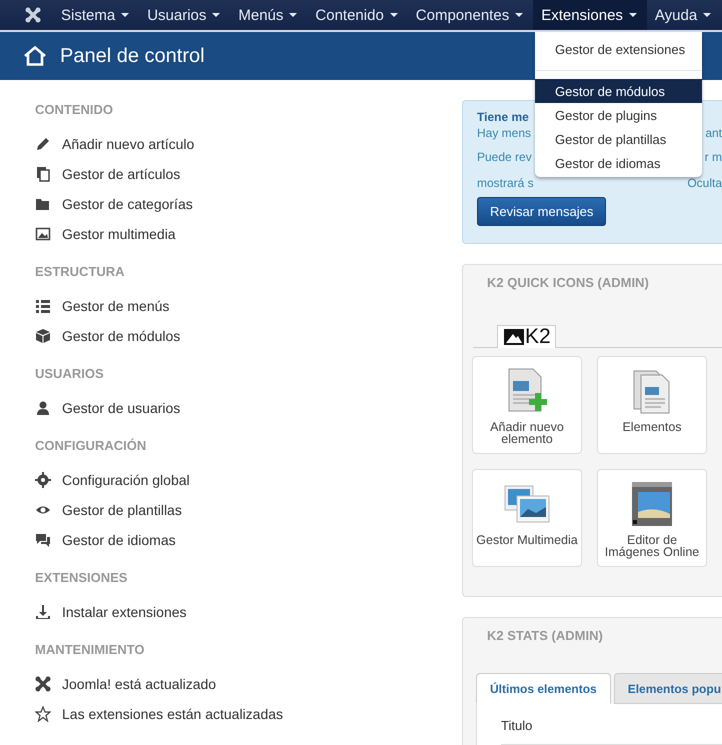 Image resolution: width=722 pixels, height=745 pixels. What do you see at coordinates (43, 408) in the screenshot?
I see `user-icon` at bounding box center [43, 408].